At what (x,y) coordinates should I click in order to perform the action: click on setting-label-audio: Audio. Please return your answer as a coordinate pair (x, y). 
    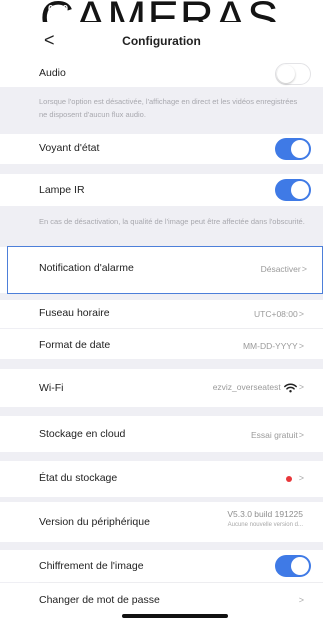
    Looking at the image, I should click on (52, 73).